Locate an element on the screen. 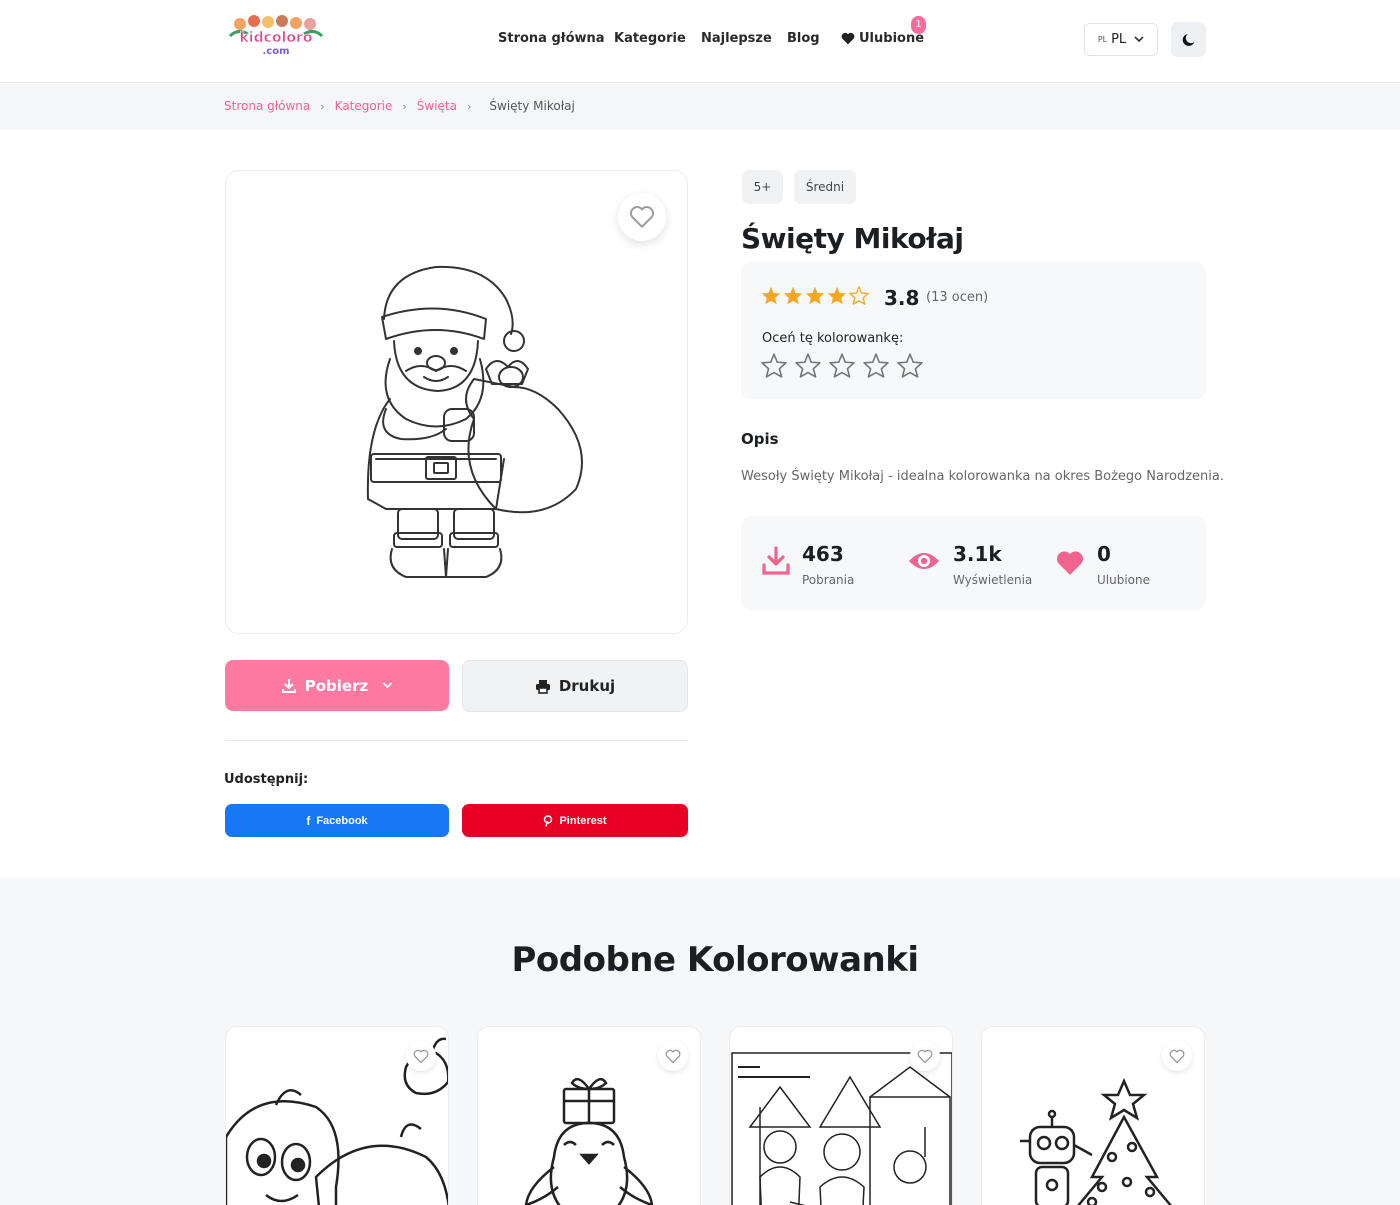 This screenshot has height=1205, width=1400. rating-count: (13 ocen) is located at coordinates (957, 297).